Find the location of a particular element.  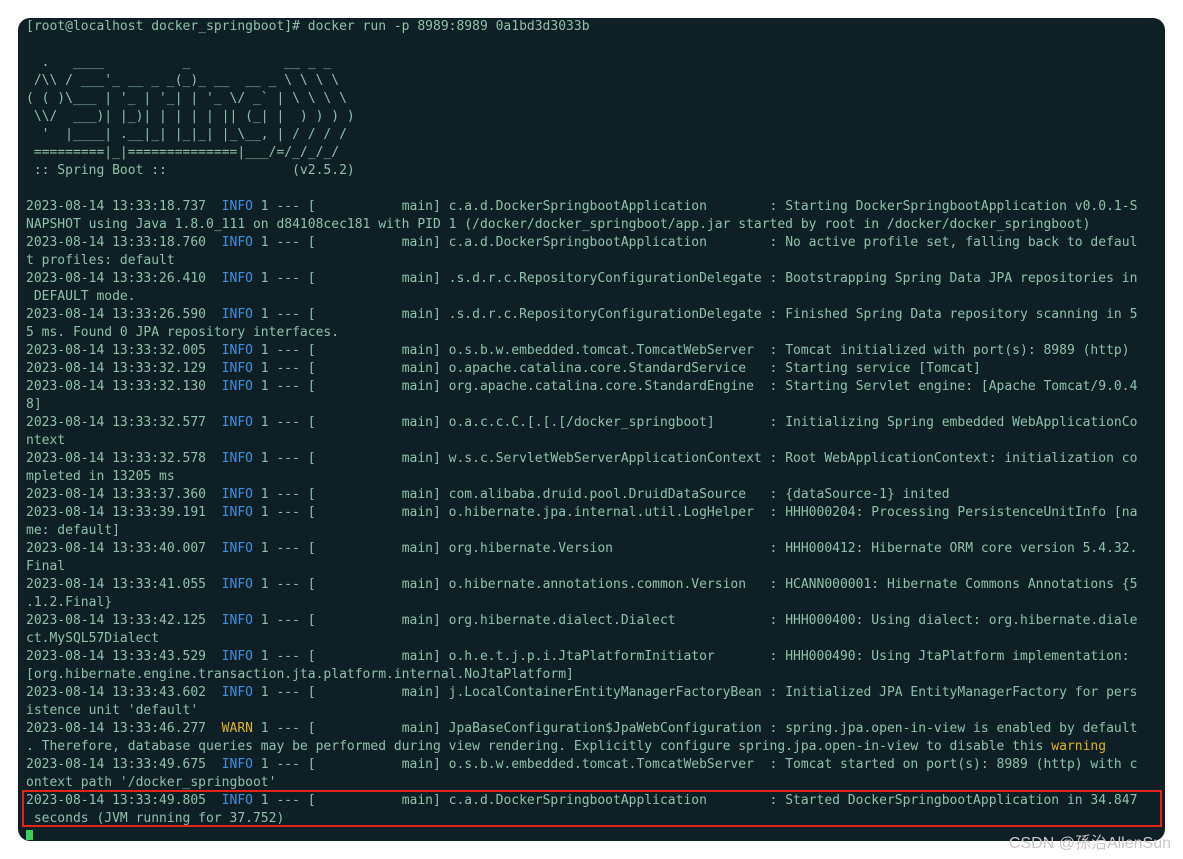

banner-line: /\\ / ___'_ __ _ _(_)_ __ __ _ \ \ \ \ is located at coordinates (182, 81).